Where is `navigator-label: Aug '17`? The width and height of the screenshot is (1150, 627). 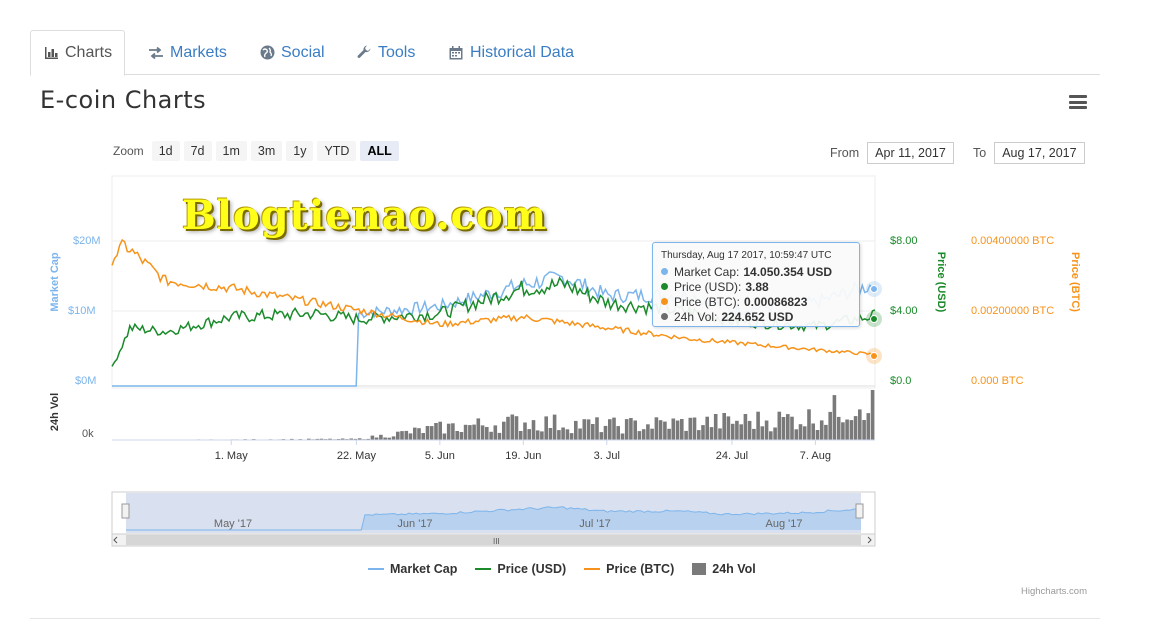
navigator-label: Aug '17 is located at coordinates (784, 524).